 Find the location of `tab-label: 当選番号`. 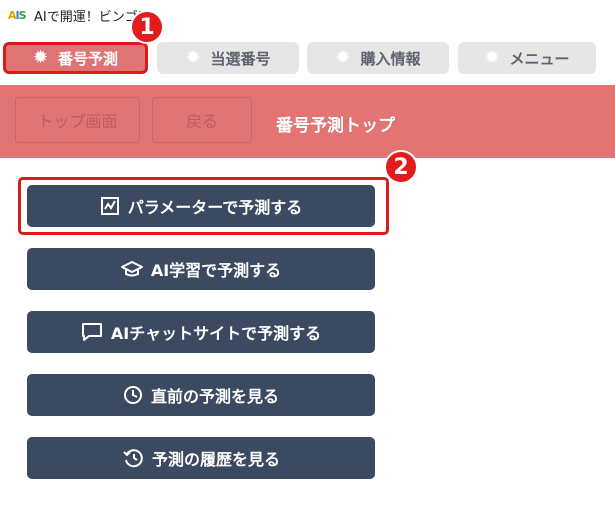

tab-label: 当選番号 is located at coordinates (240, 58).